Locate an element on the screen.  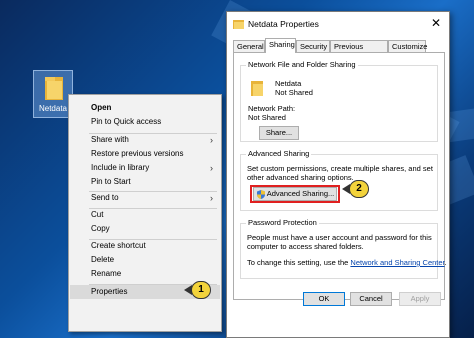
step-badge-1: 1 is located at coordinates (201, 290).